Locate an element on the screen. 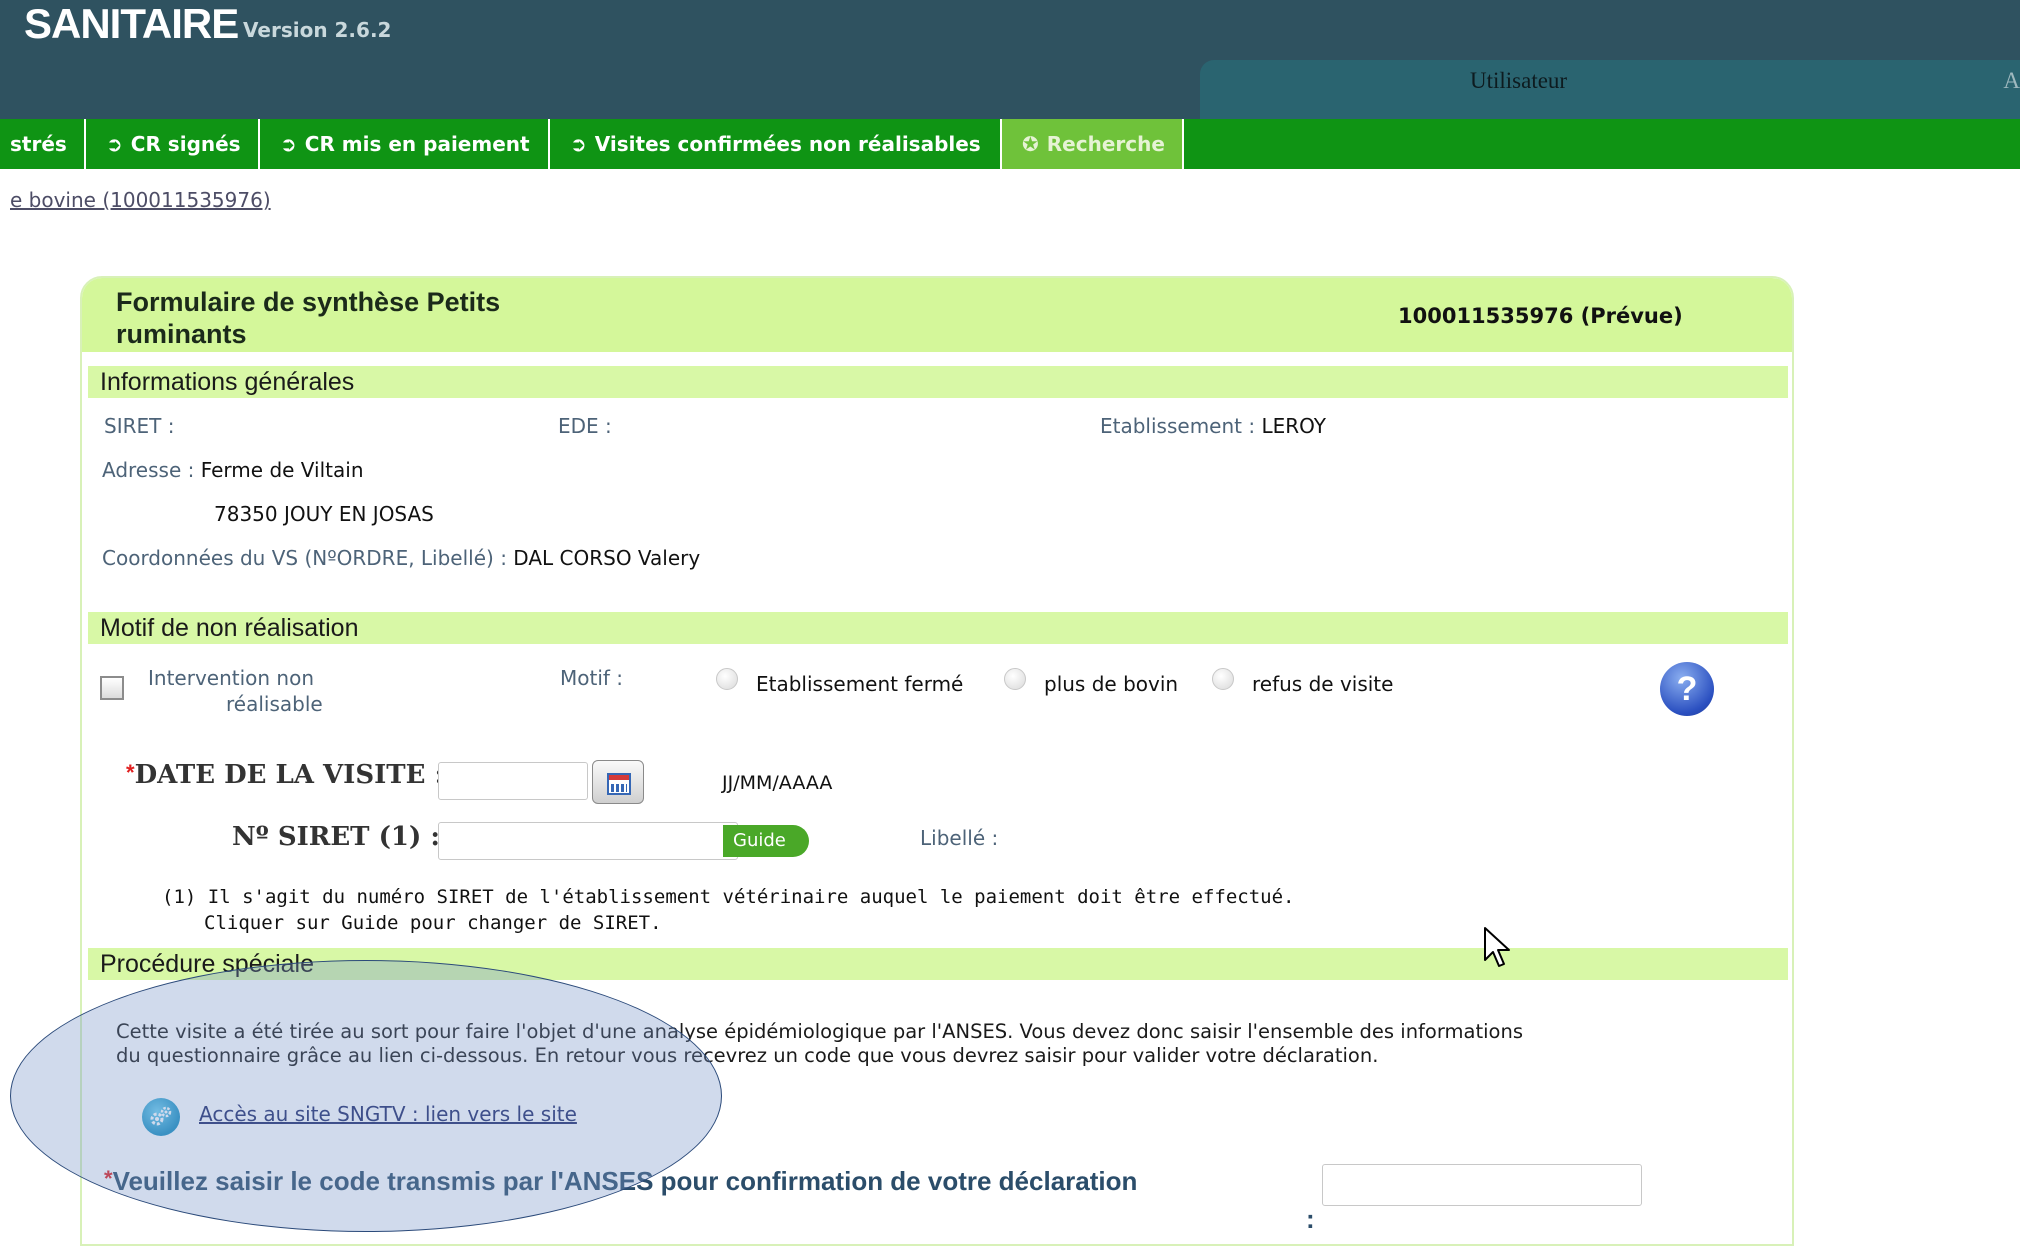 The width and height of the screenshot is (2020, 1246). check-circle-icon: ✪ is located at coordinates (1030, 144).